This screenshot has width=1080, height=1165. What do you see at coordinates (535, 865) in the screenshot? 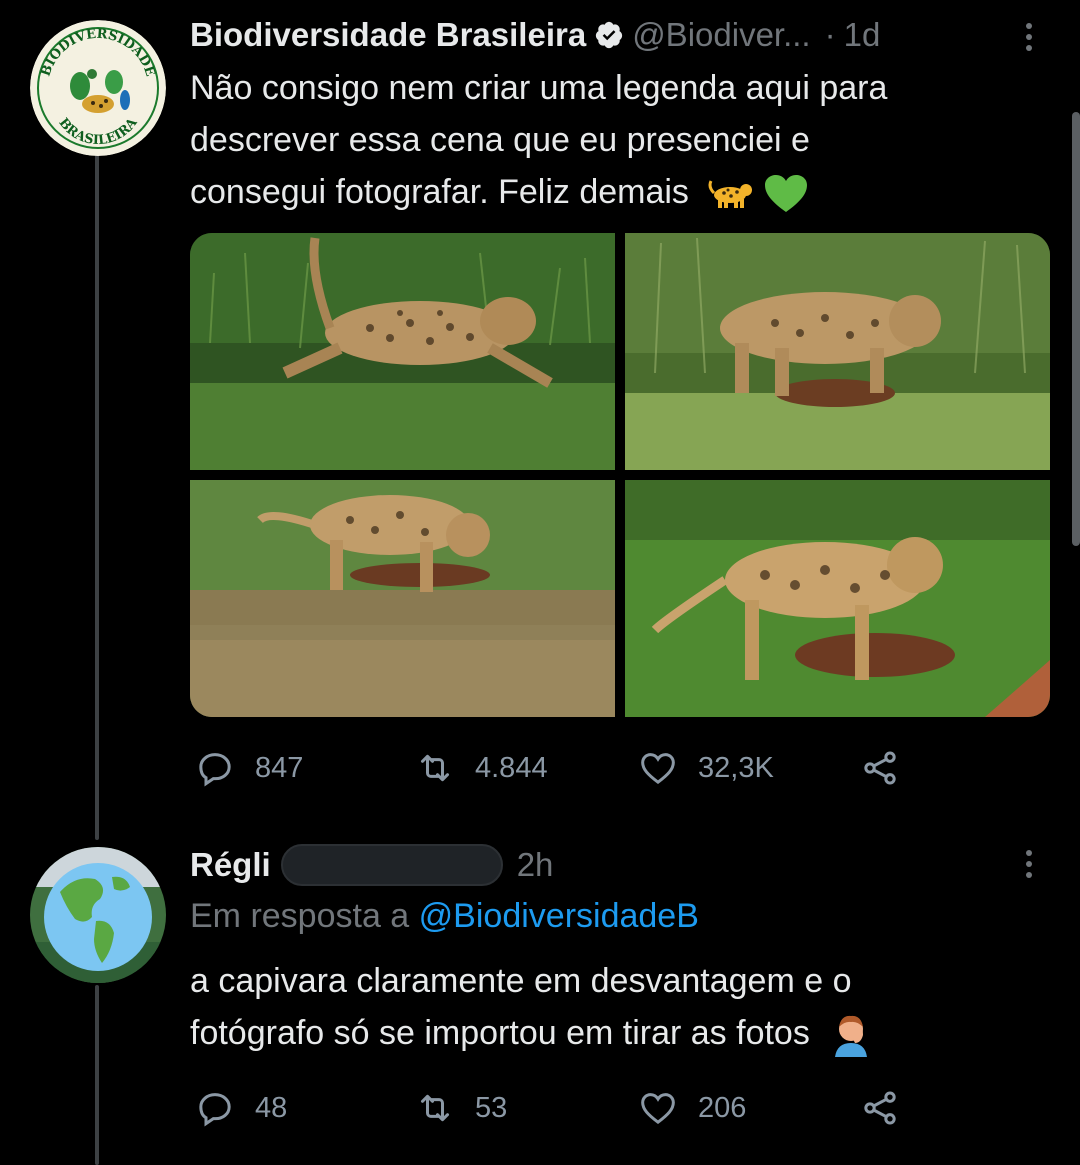
I see `reply-timestamp: 2h` at bounding box center [535, 865].